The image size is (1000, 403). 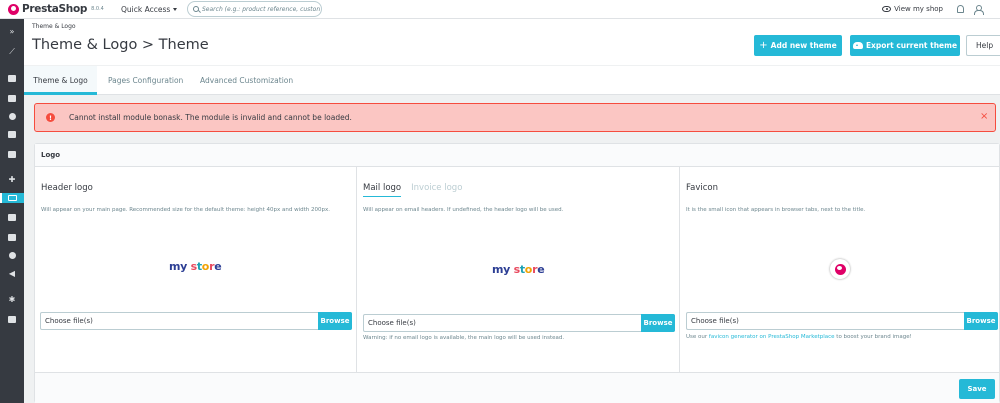 What do you see at coordinates (97, 9) in the screenshot?
I see `version-label: 8.0.4` at bounding box center [97, 9].